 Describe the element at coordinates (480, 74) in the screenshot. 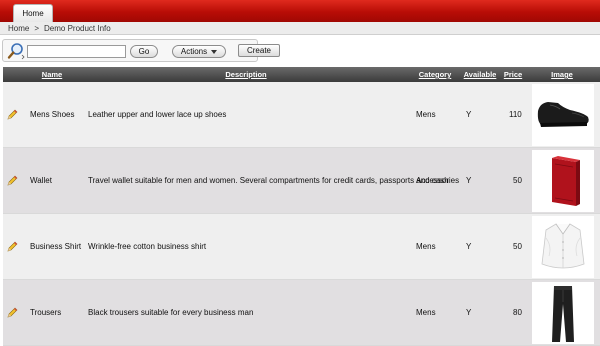

I see `sort-available-header: Available` at that location.